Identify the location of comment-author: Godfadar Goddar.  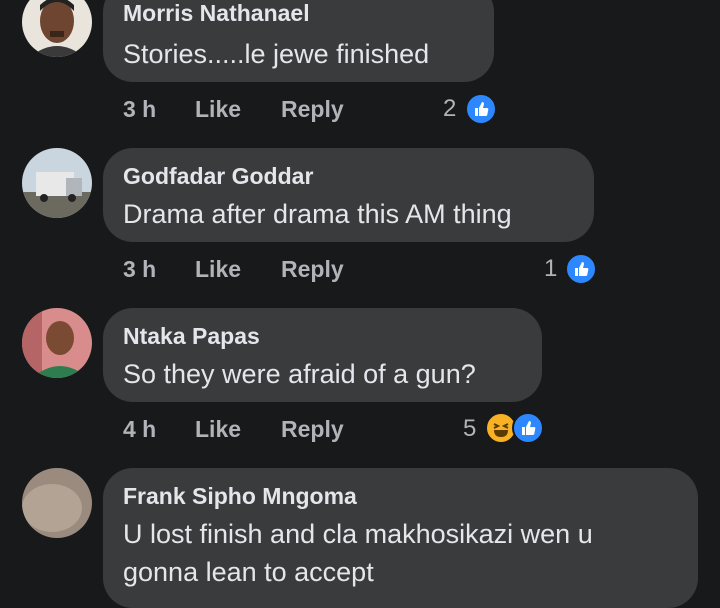
(218, 176).